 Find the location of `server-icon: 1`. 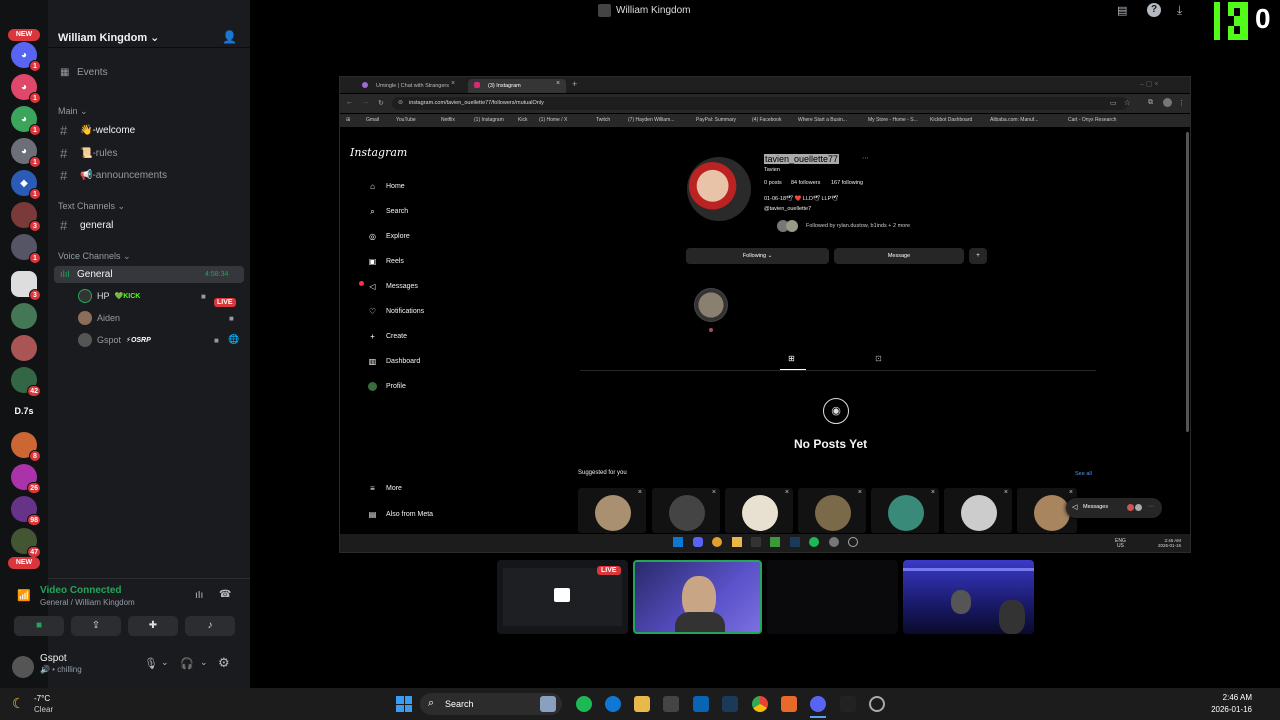

server-icon: 1 is located at coordinates (26, 249).